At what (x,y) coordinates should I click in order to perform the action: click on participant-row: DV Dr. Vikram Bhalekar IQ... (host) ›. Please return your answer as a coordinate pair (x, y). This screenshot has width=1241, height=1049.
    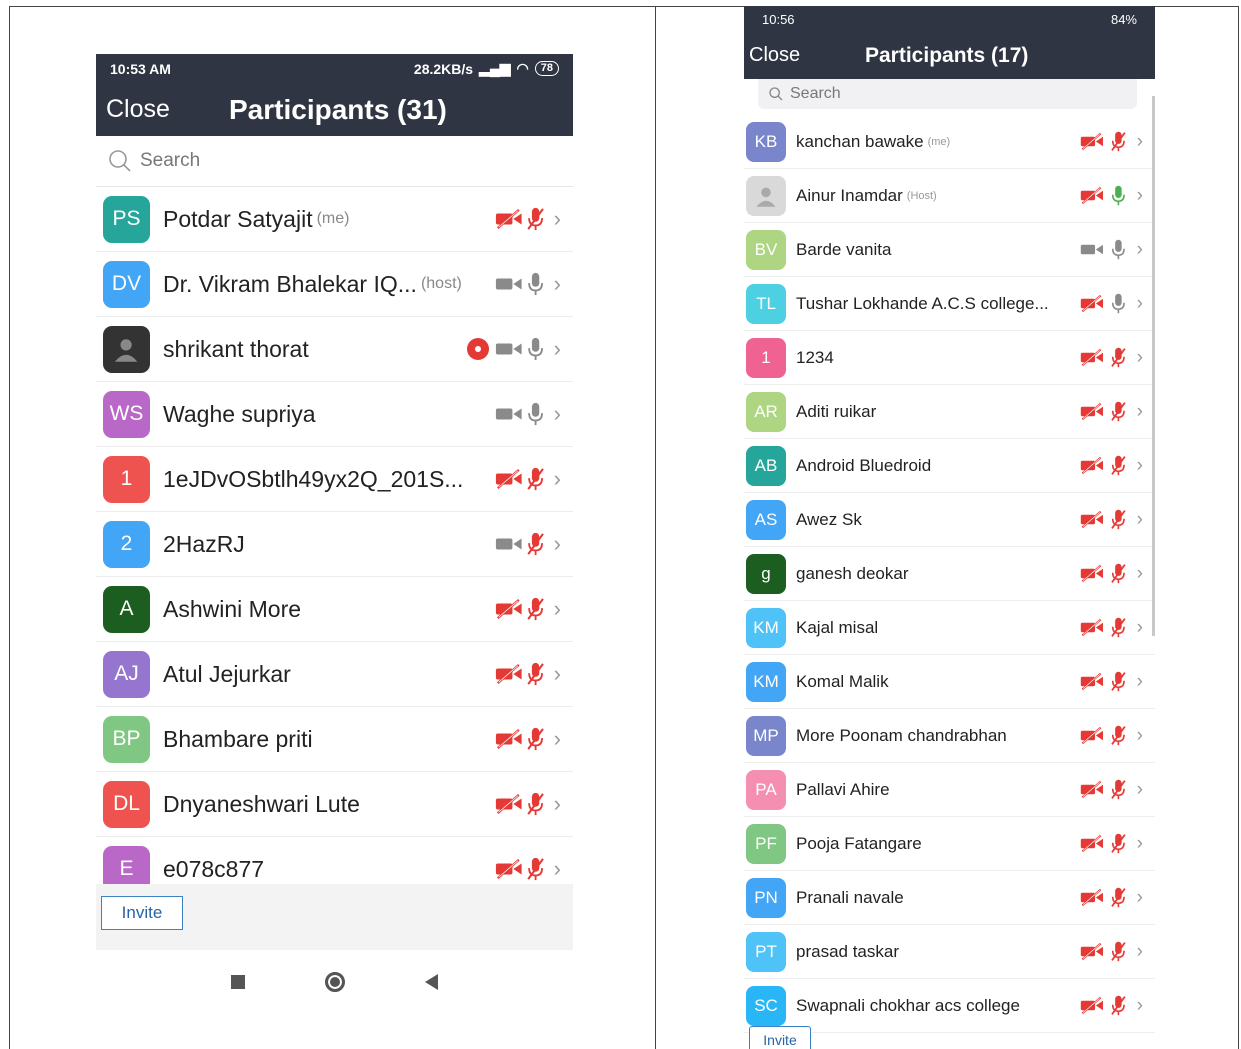
    Looking at the image, I should click on (334, 284).